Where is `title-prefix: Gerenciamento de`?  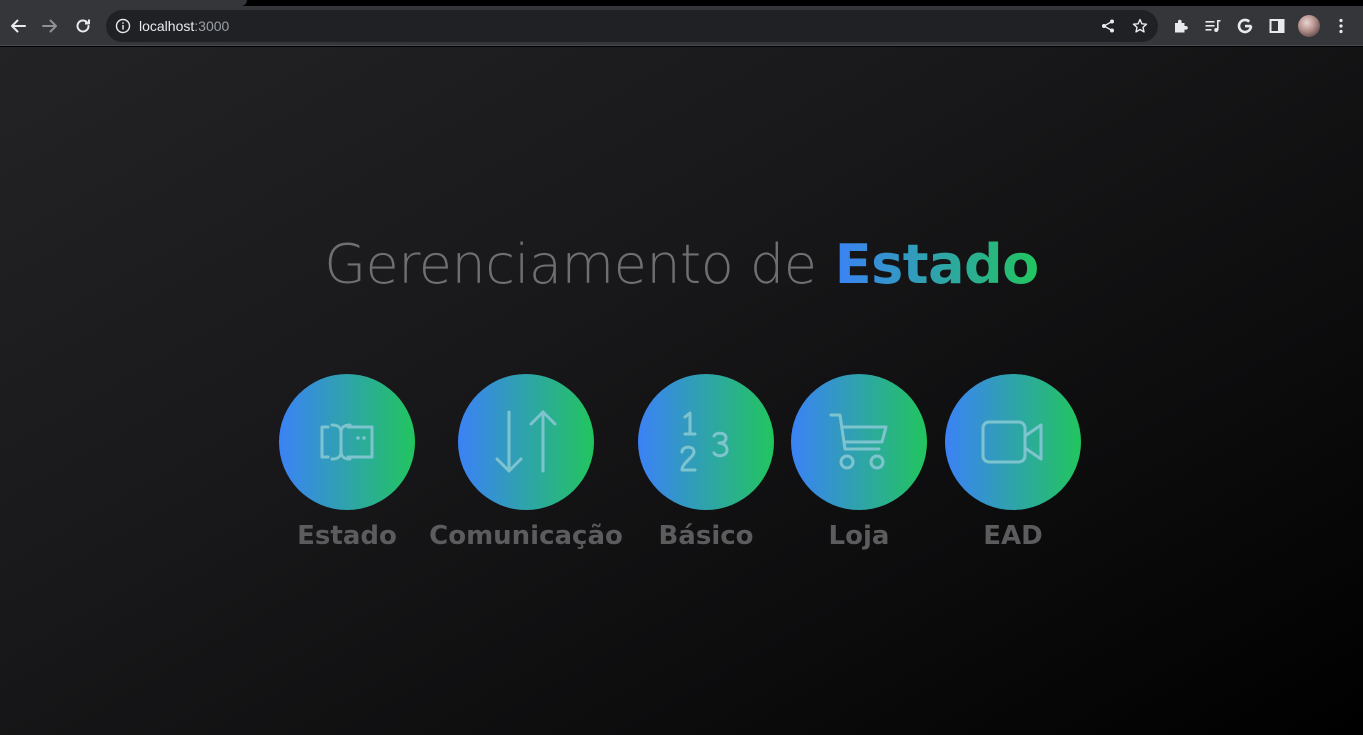
title-prefix: Gerenciamento de is located at coordinates (570, 264).